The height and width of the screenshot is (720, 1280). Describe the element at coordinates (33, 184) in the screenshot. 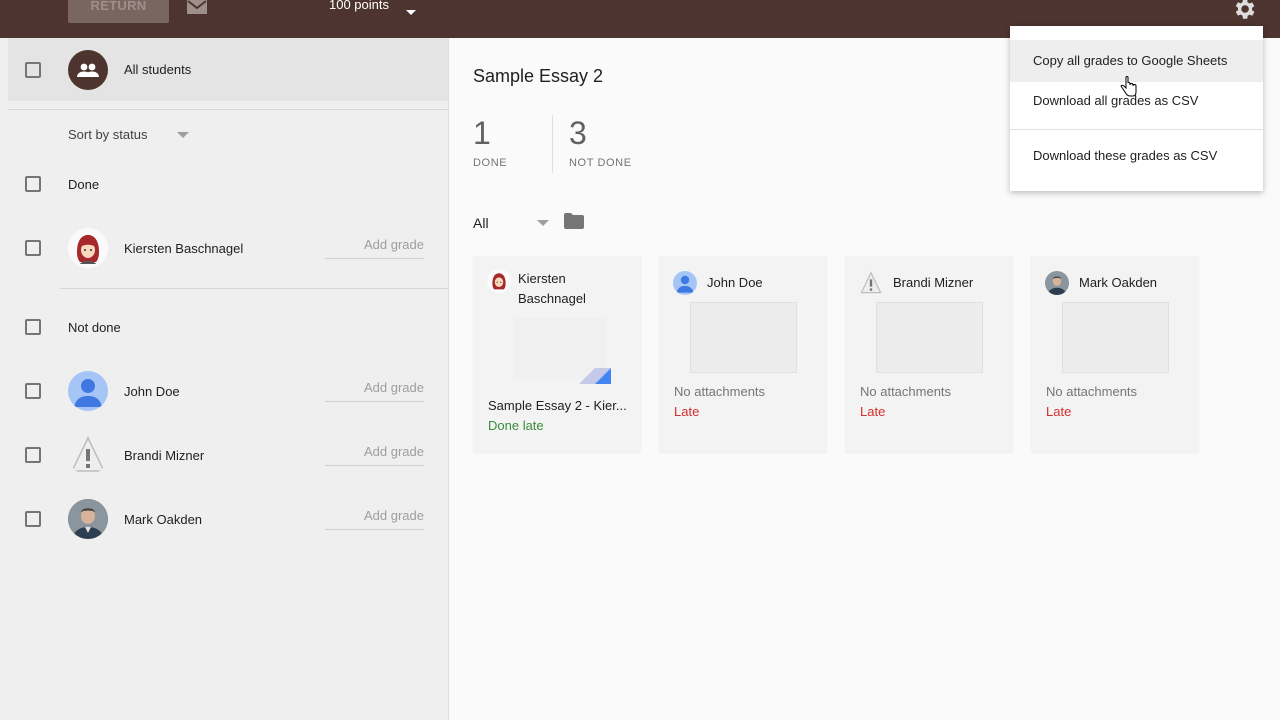

I see `done-group-checkbox` at that location.